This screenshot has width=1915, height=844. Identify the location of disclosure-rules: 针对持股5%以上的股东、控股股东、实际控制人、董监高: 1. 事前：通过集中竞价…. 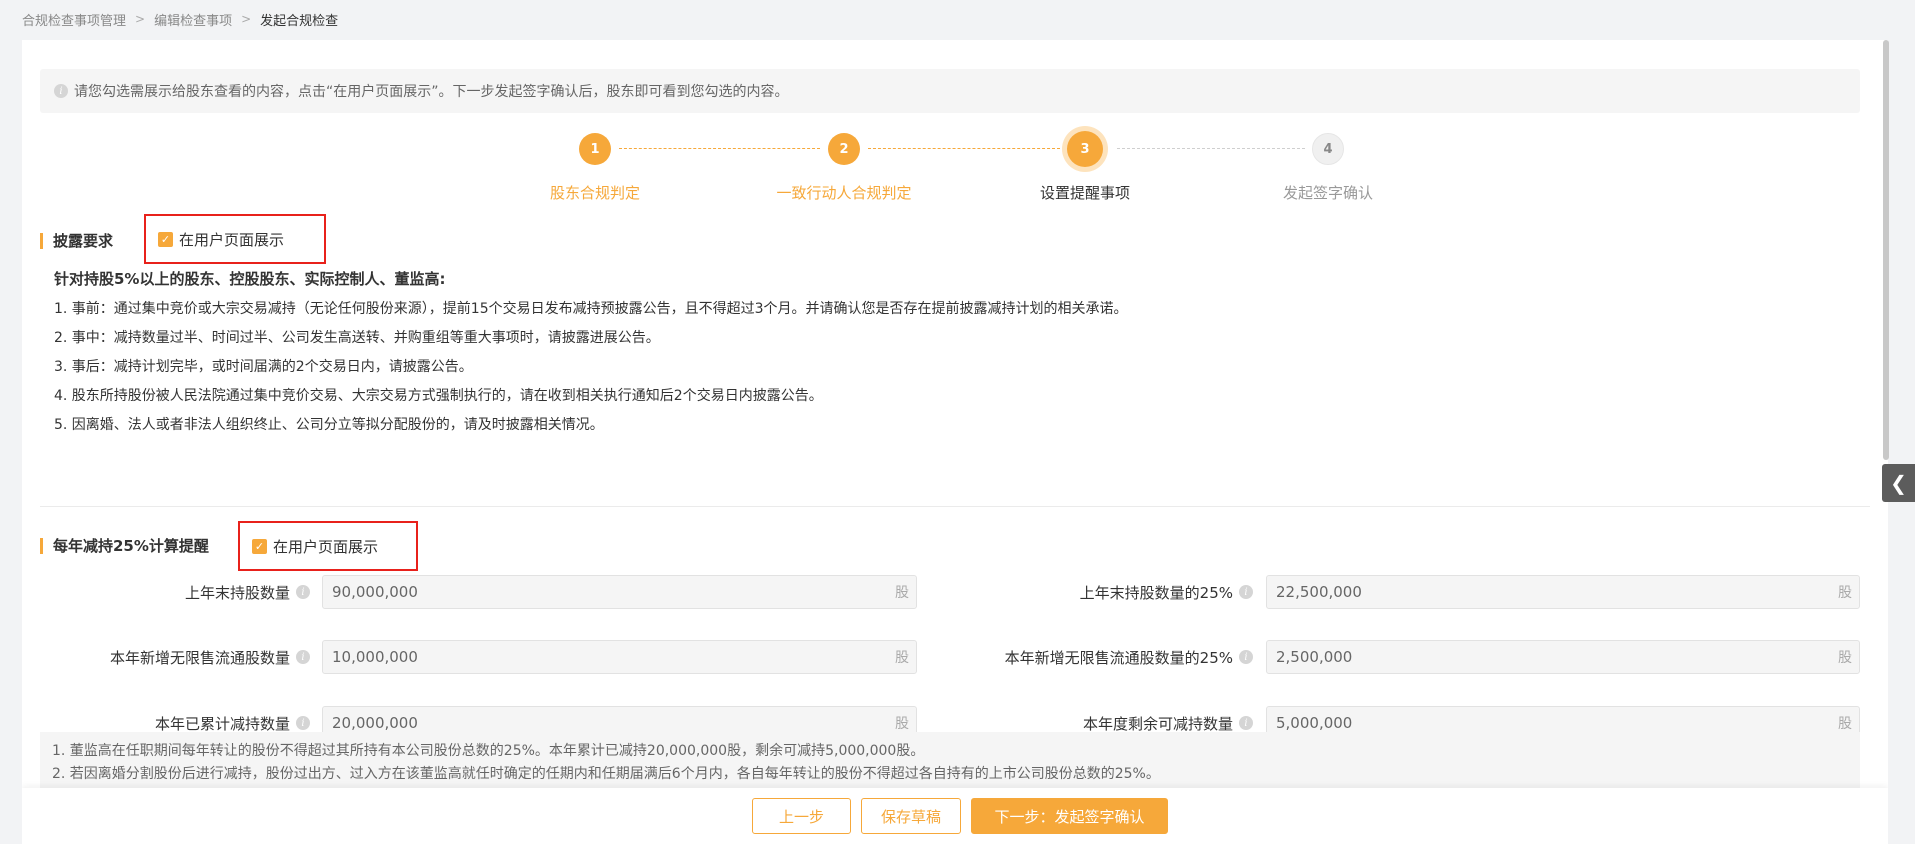
(591, 354).